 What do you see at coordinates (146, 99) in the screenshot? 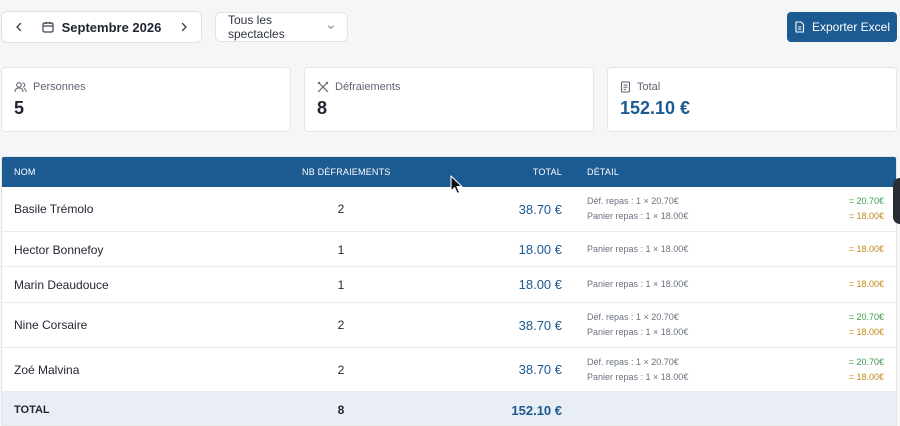
I see `stat-card-persons: Personnes 5` at bounding box center [146, 99].